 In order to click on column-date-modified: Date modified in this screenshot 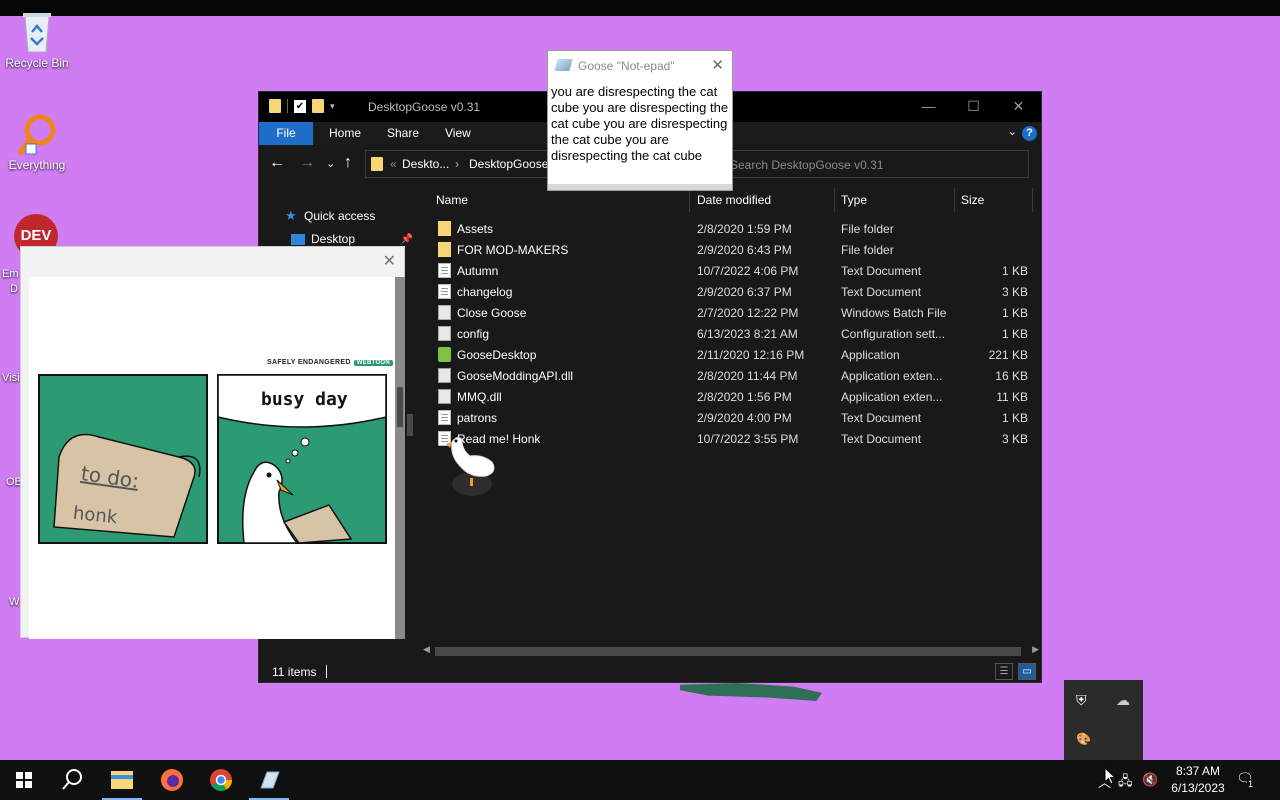, I will do `click(734, 200)`.